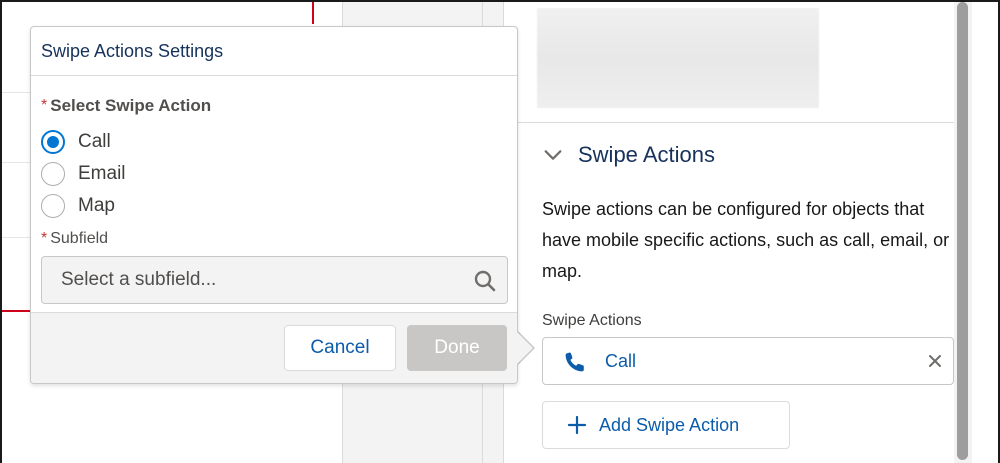  I want to click on swipe-action-item: Call, so click(748, 361).